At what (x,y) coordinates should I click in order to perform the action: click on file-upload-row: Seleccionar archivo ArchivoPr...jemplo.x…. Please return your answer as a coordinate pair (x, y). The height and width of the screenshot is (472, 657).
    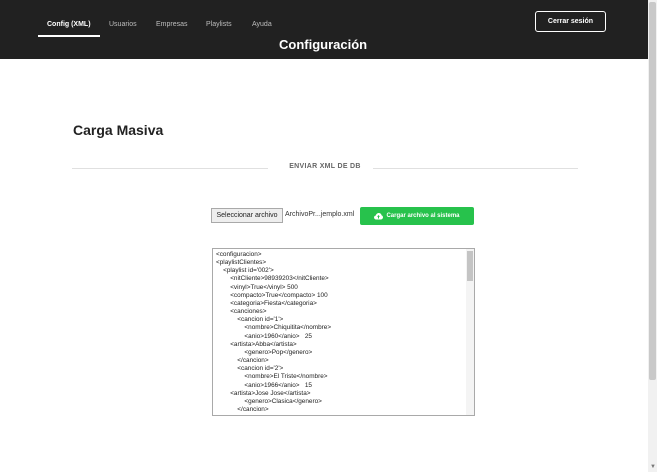
    Looking at the image, I should click on (346, 216).